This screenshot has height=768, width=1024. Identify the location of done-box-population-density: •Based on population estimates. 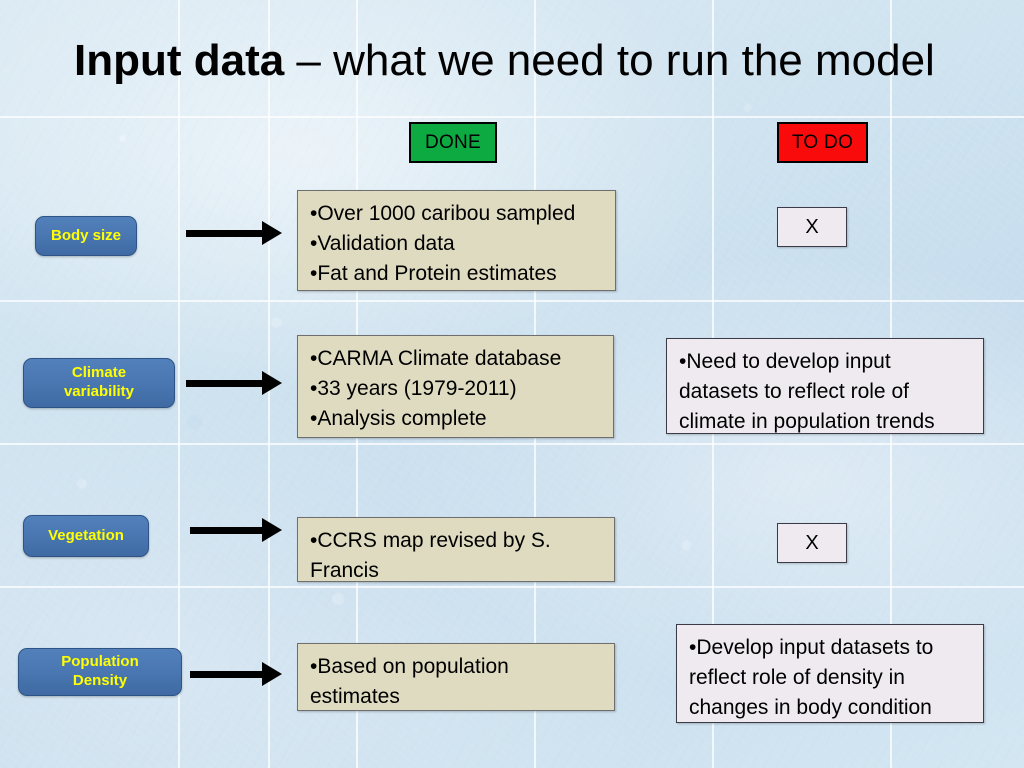
(456, 677).